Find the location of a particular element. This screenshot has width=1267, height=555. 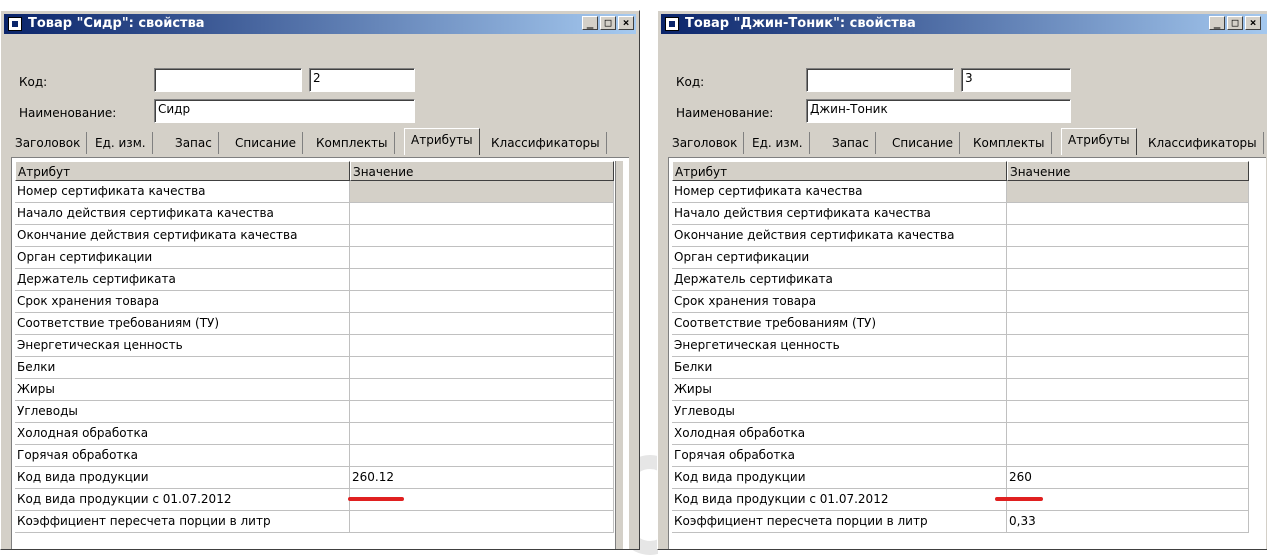

red-underline-annotation is located at coordinates (1019, 499).